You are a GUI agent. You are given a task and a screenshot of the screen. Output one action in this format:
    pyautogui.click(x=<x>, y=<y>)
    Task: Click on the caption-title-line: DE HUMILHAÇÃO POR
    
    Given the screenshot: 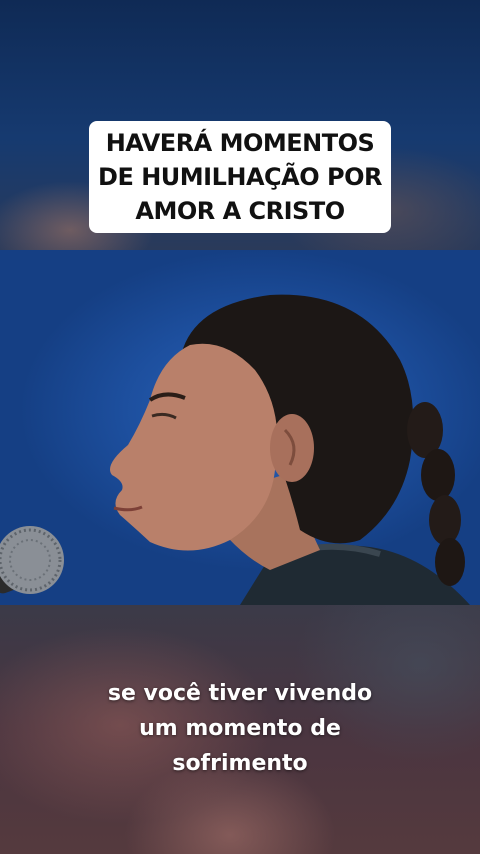 What is the action you would take?
    pyautogui.click(x=240, y=177)
    